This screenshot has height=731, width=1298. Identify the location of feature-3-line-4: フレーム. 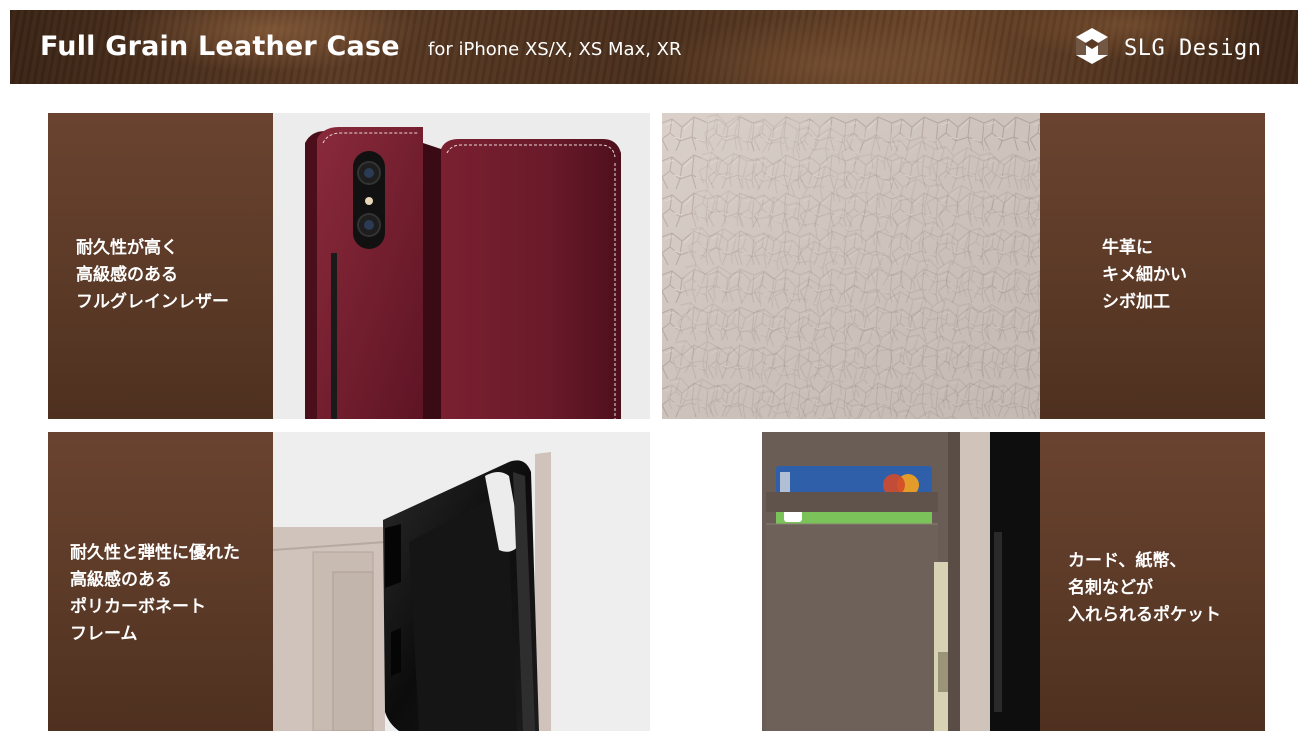
(104, 634).